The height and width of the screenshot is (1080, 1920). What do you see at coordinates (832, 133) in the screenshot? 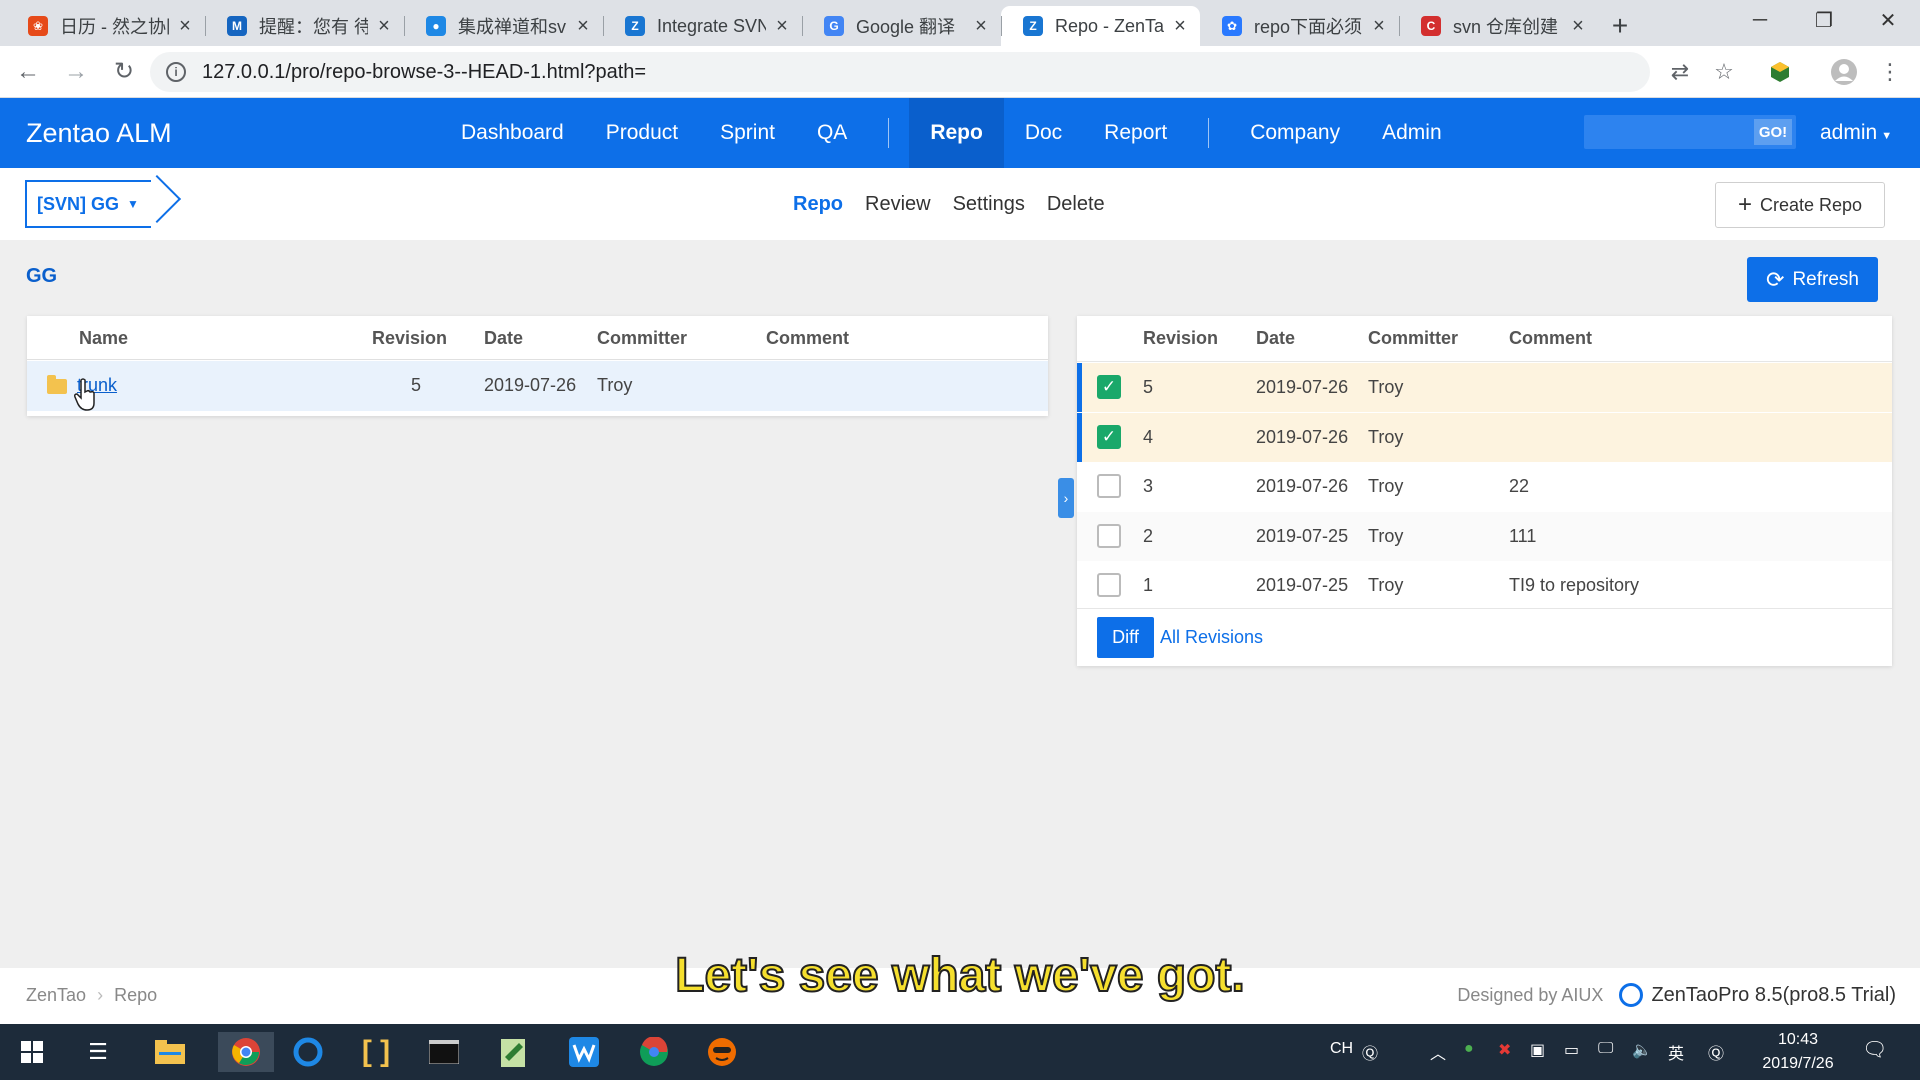
I see `nav-qa: QA` at bounding box center [832, 133].